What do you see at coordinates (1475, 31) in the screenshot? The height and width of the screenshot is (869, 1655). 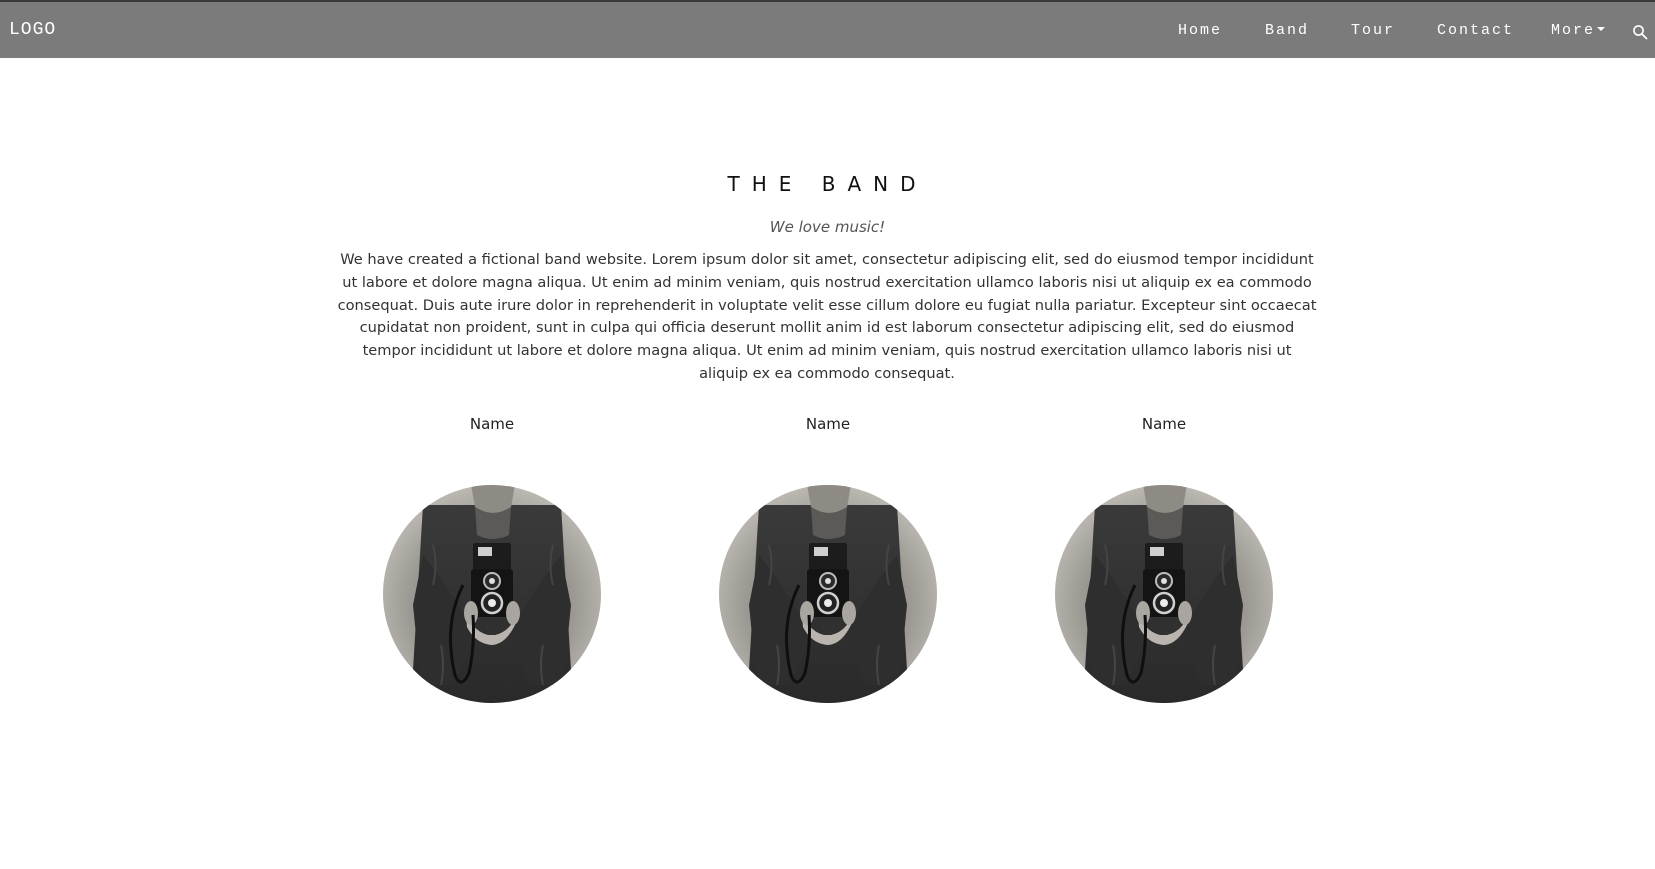 I see `nav-contact: Contact` at bounding box center [1475, 31].